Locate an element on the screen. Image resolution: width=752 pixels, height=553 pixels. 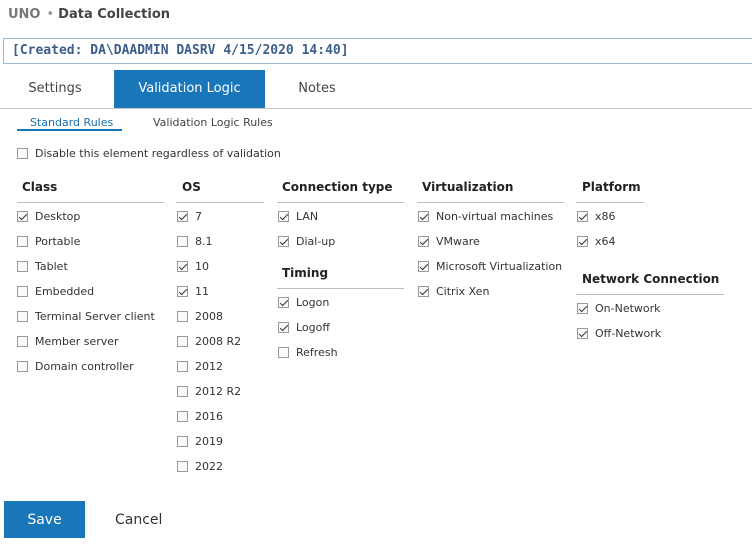
os-checkbox-2022 is located at coordinates (182, 466).